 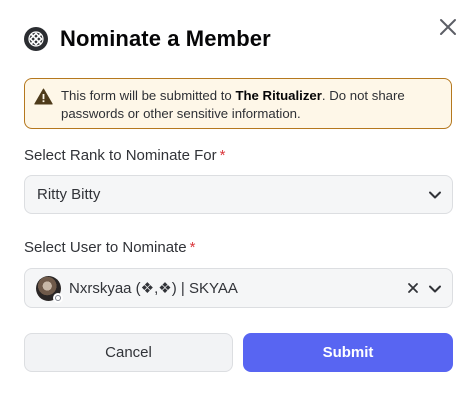 I want to click on user-label-text: Select User to Nominate, so click(x=105, y=247).